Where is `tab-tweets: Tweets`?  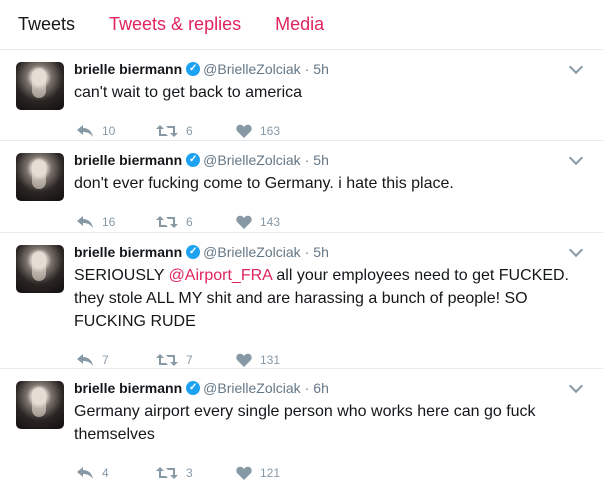 tab-tweets: Tweets is located at coordinates (46, 24).